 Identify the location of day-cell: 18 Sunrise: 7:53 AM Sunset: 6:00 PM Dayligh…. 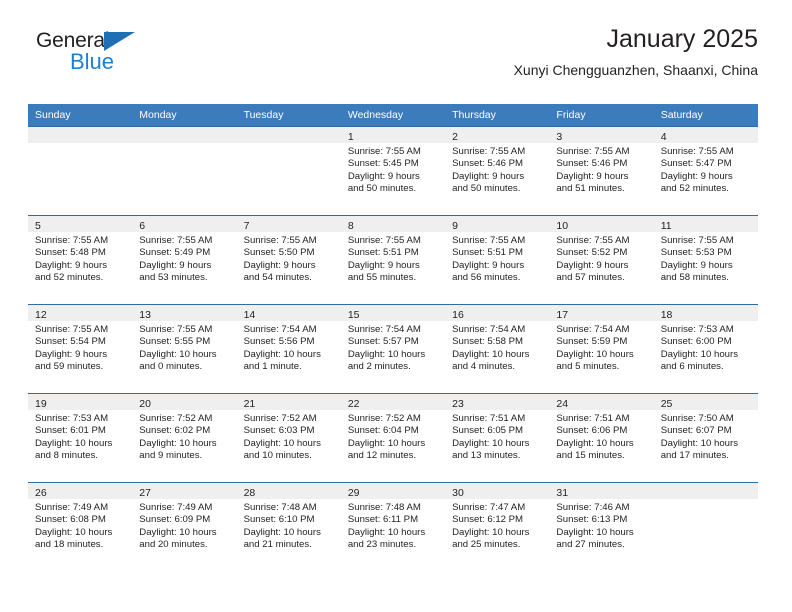
(705, 349).